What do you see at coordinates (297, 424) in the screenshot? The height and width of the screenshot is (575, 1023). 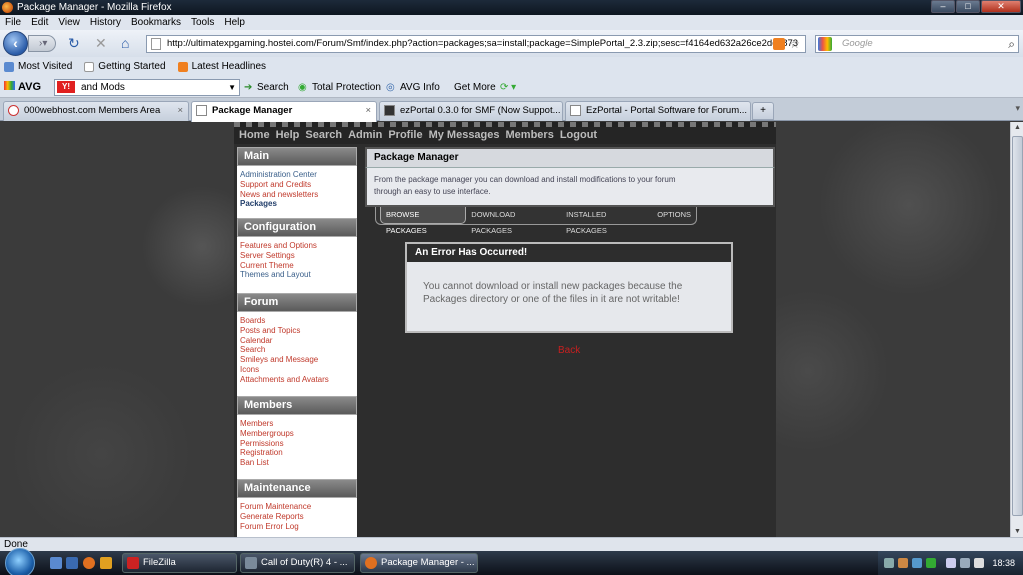 I see `sidebar-item-members: Members` at bounding box center [297, 424].